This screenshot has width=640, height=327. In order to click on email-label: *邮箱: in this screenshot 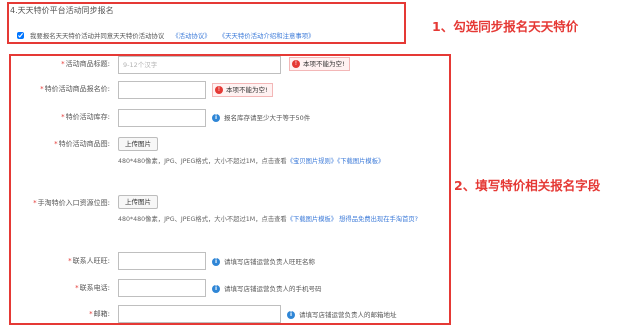, I will do `click(99, 314)`.